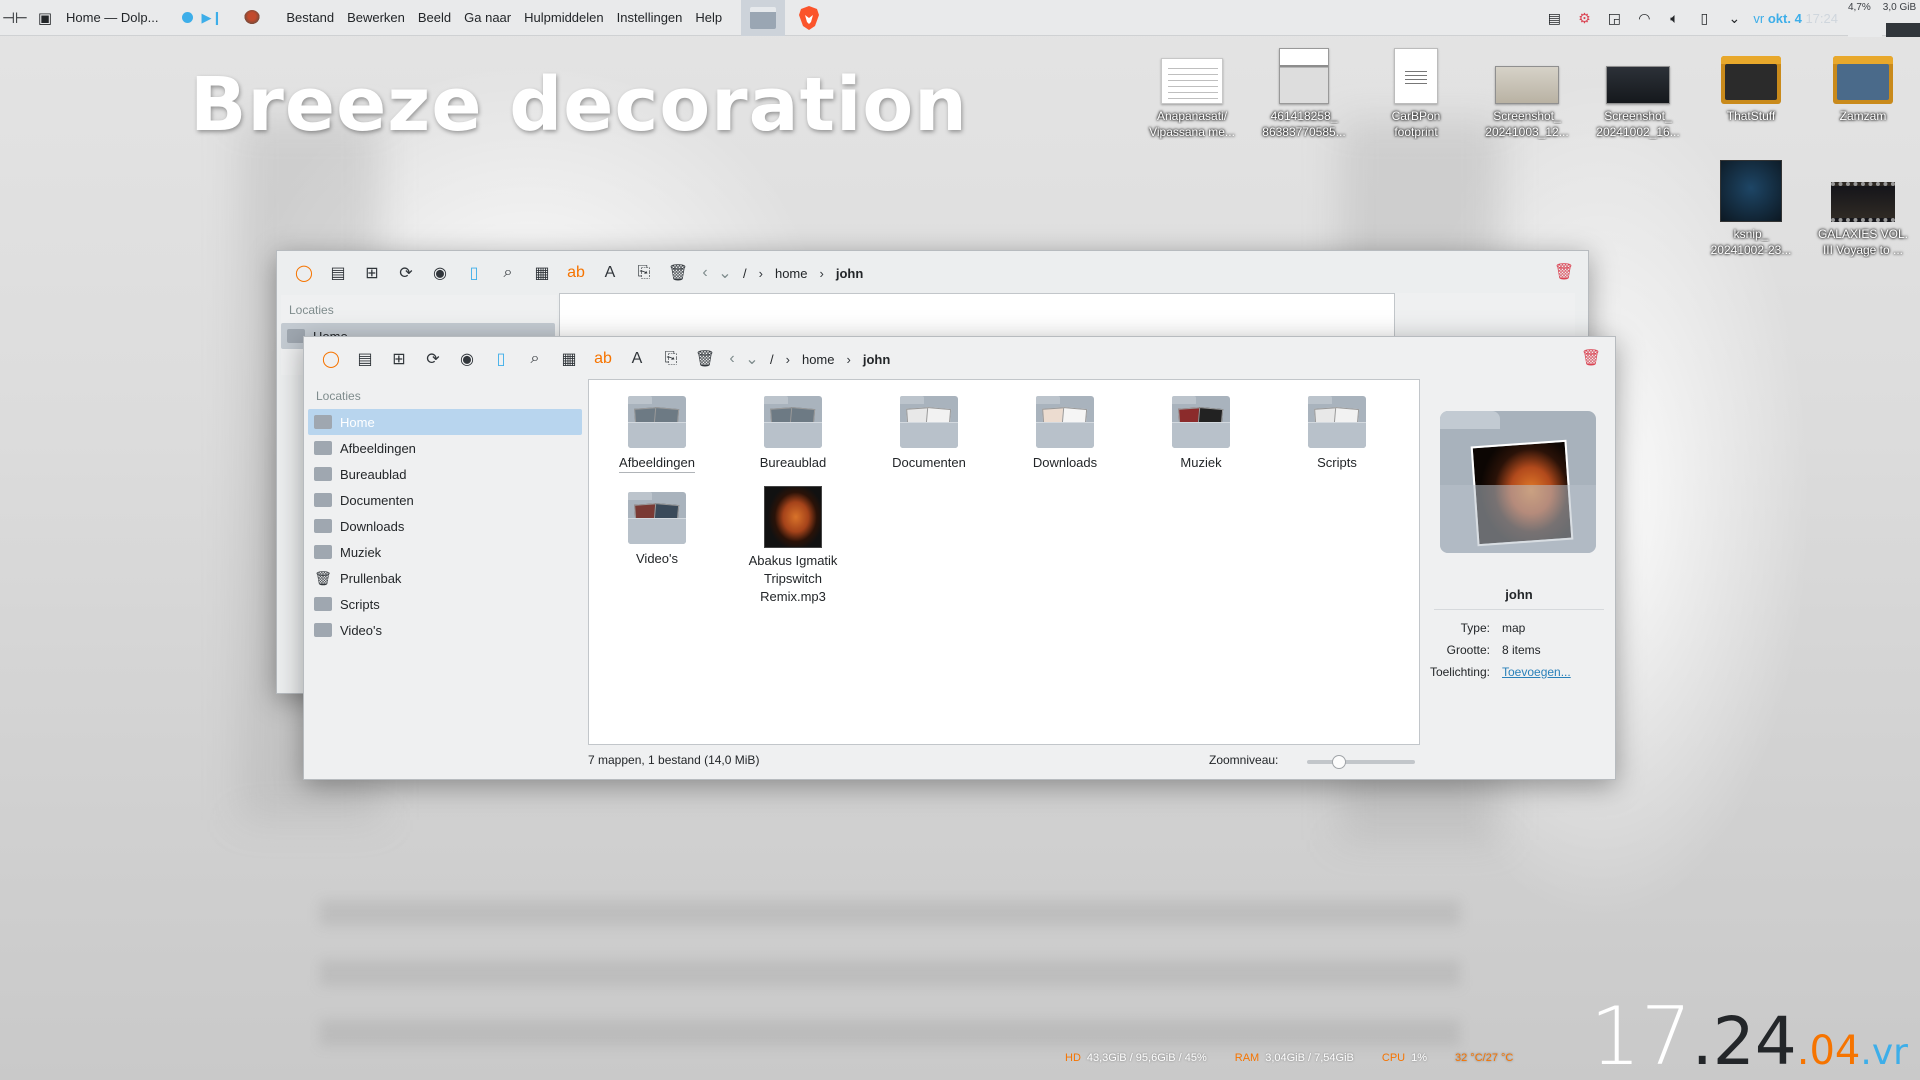 Image resolution: width=1920 pixels, height=1080 pixels. Describe the element at coordinates (793, 546) in the screenshot. I see `file-item-mp3: Abakus Igmatik Tripswitch Remix.mp3` at that location.